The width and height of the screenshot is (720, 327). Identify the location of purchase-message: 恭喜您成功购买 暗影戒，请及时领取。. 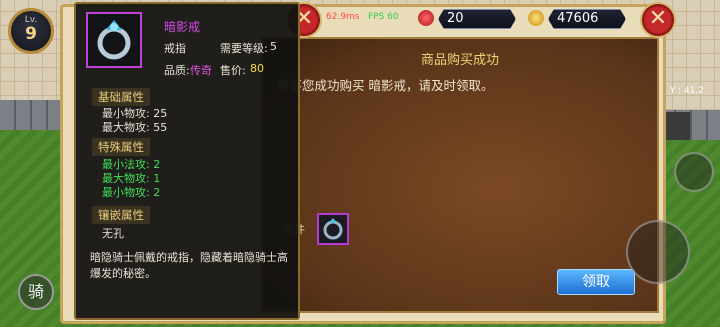
(385, 85).